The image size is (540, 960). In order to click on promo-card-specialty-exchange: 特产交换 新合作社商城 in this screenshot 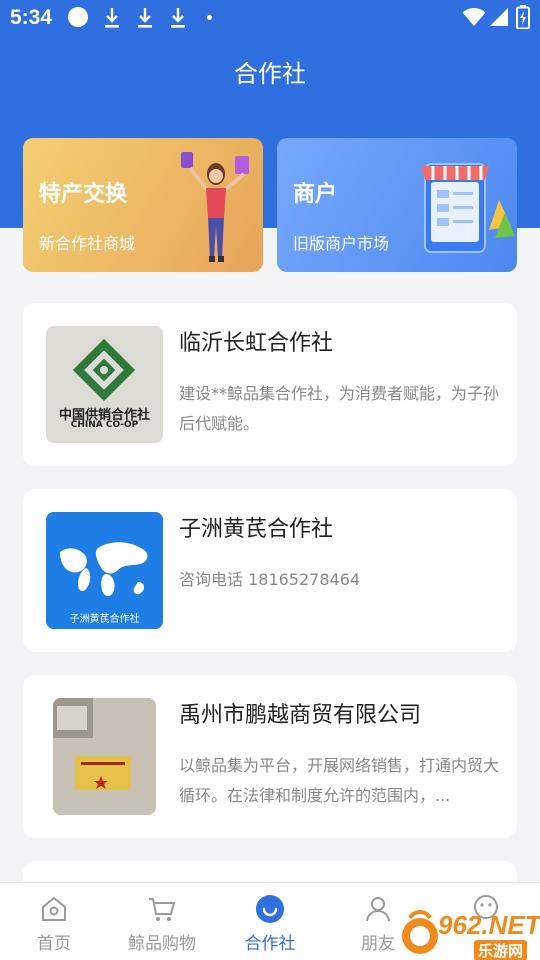, I will do `click(143, 205)`.